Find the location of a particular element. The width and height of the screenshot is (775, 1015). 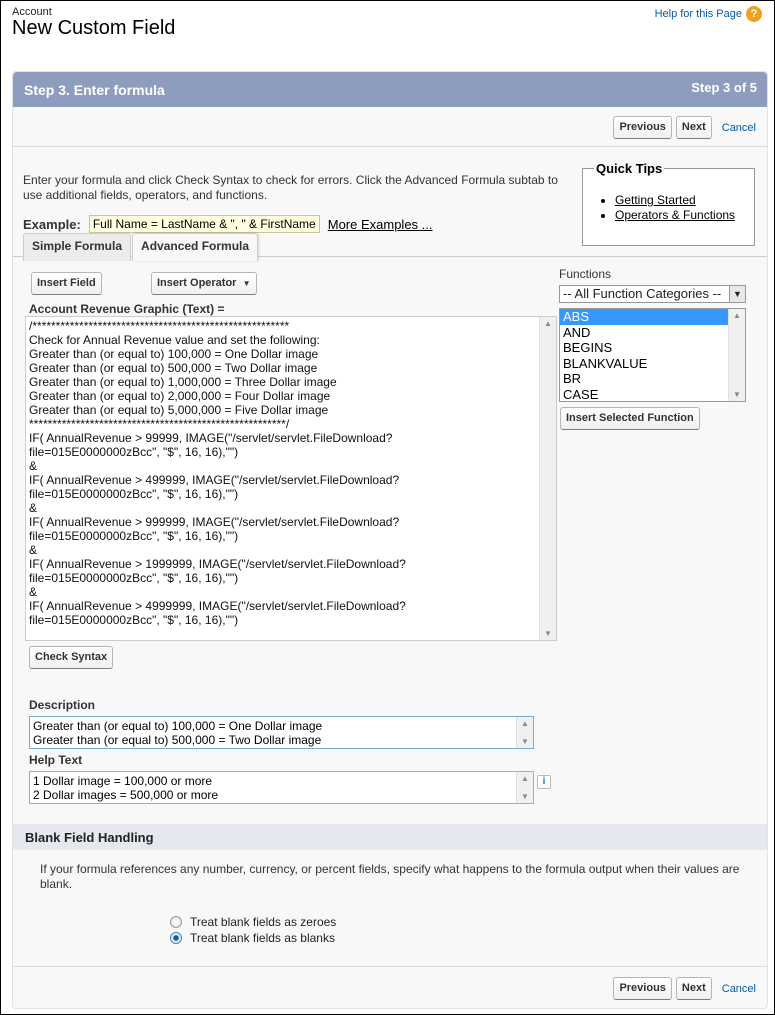

tab-advanced-formula: Advanced Formula is located at coordinates (195, 247).